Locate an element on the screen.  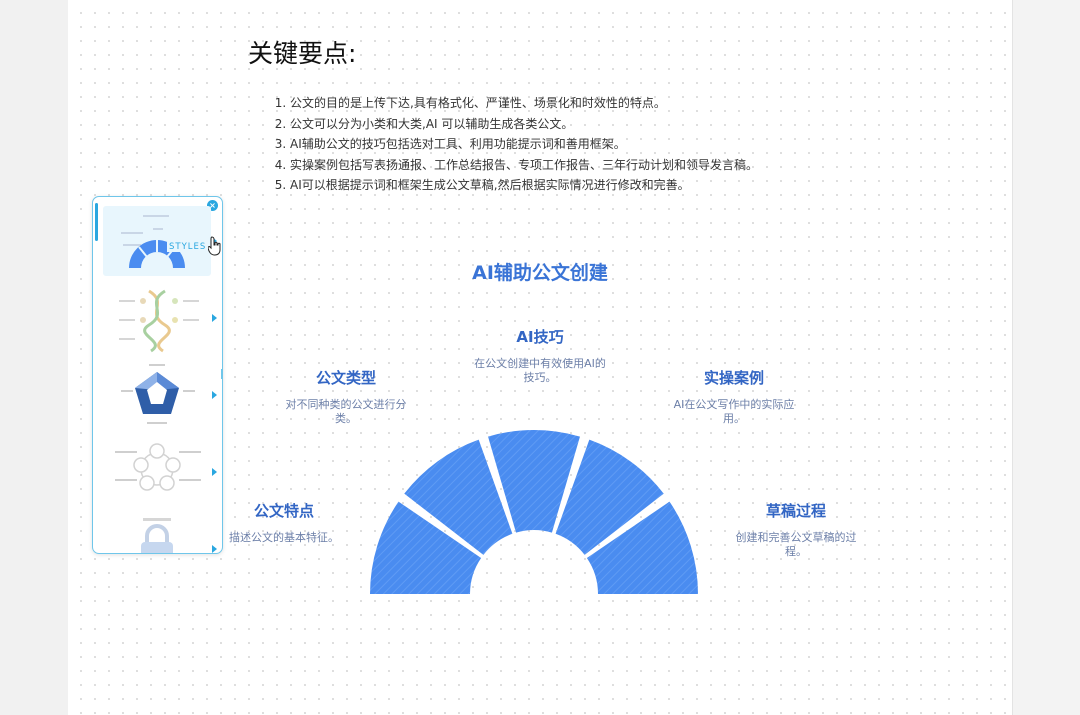
node-title: AI技巧 is located at coordinates (540, 337).